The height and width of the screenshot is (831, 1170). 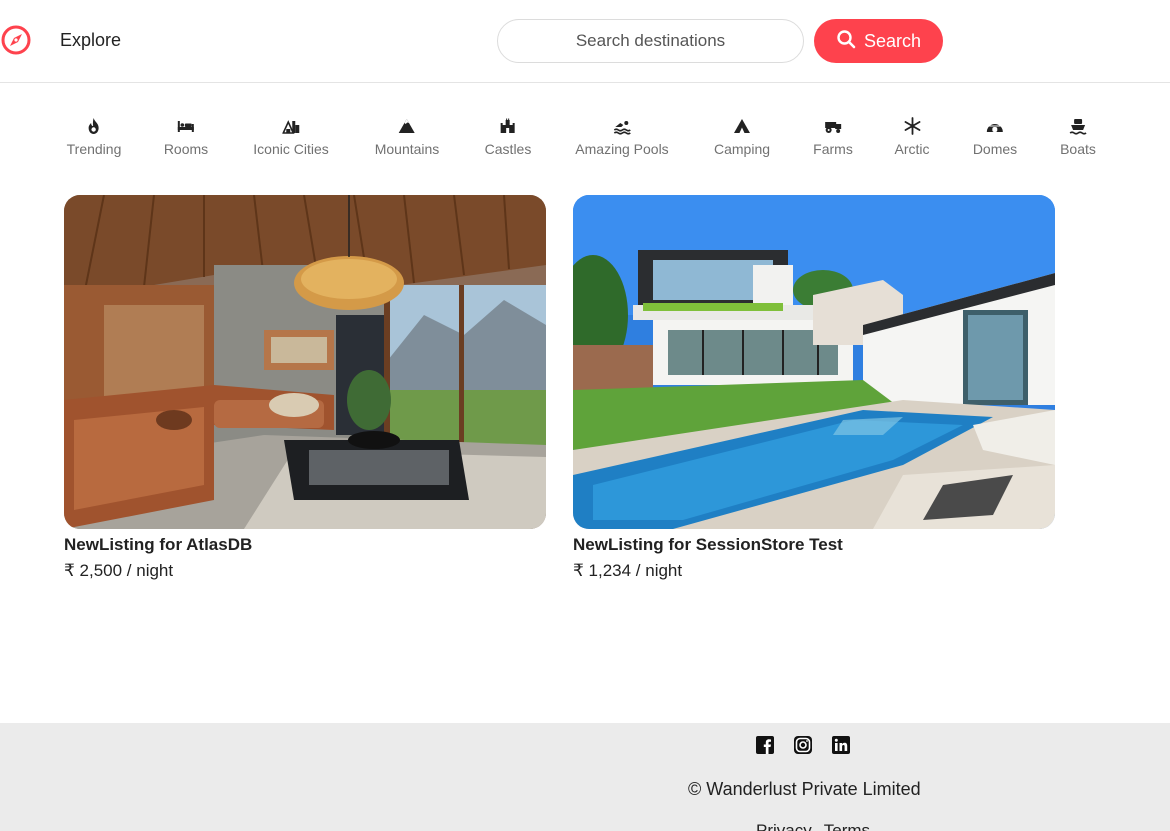 What do you see at coordinates (892, 40) in the screenshot?
I see `search-button-label: Search` at bounding box center [892, 40].